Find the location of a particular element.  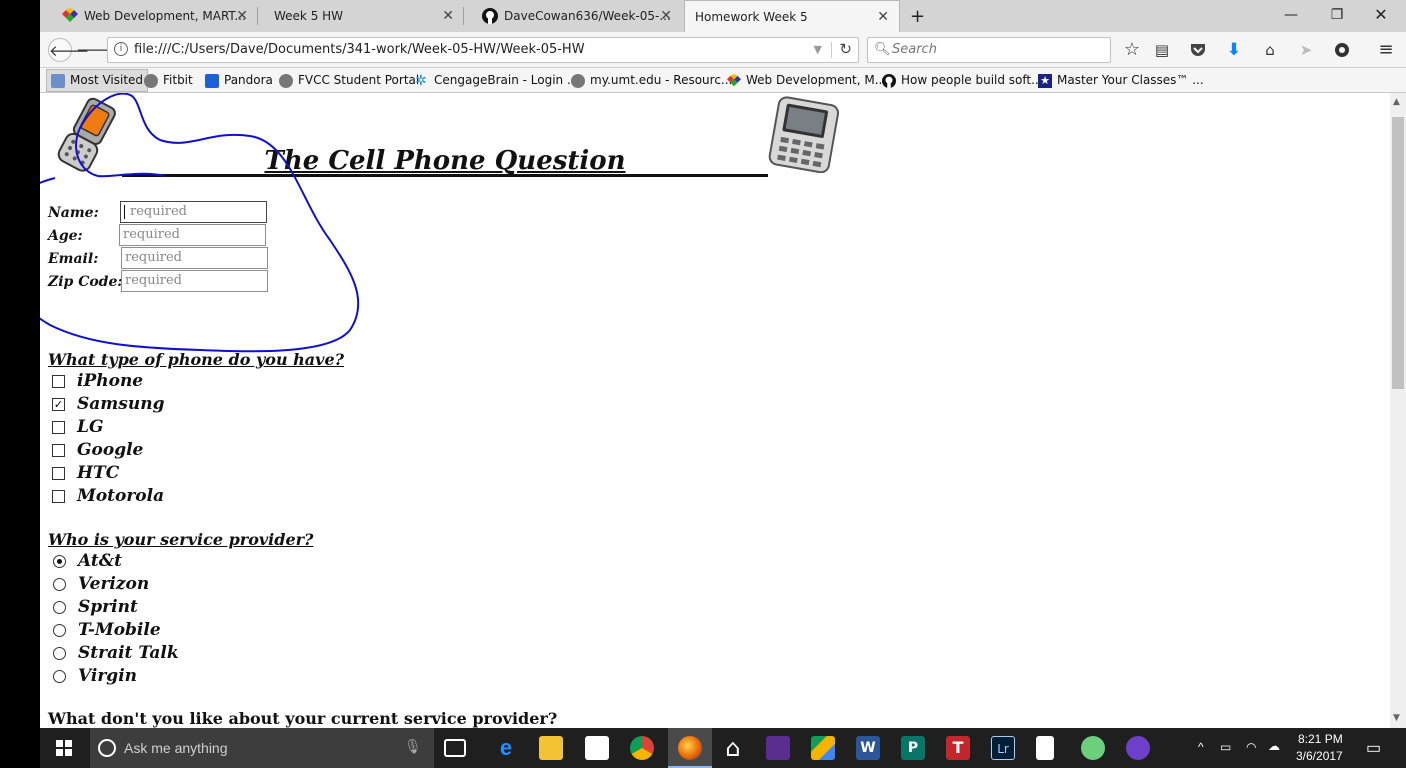

bookmark-most-visited: Most Visited is located at coordinates (97, 80).